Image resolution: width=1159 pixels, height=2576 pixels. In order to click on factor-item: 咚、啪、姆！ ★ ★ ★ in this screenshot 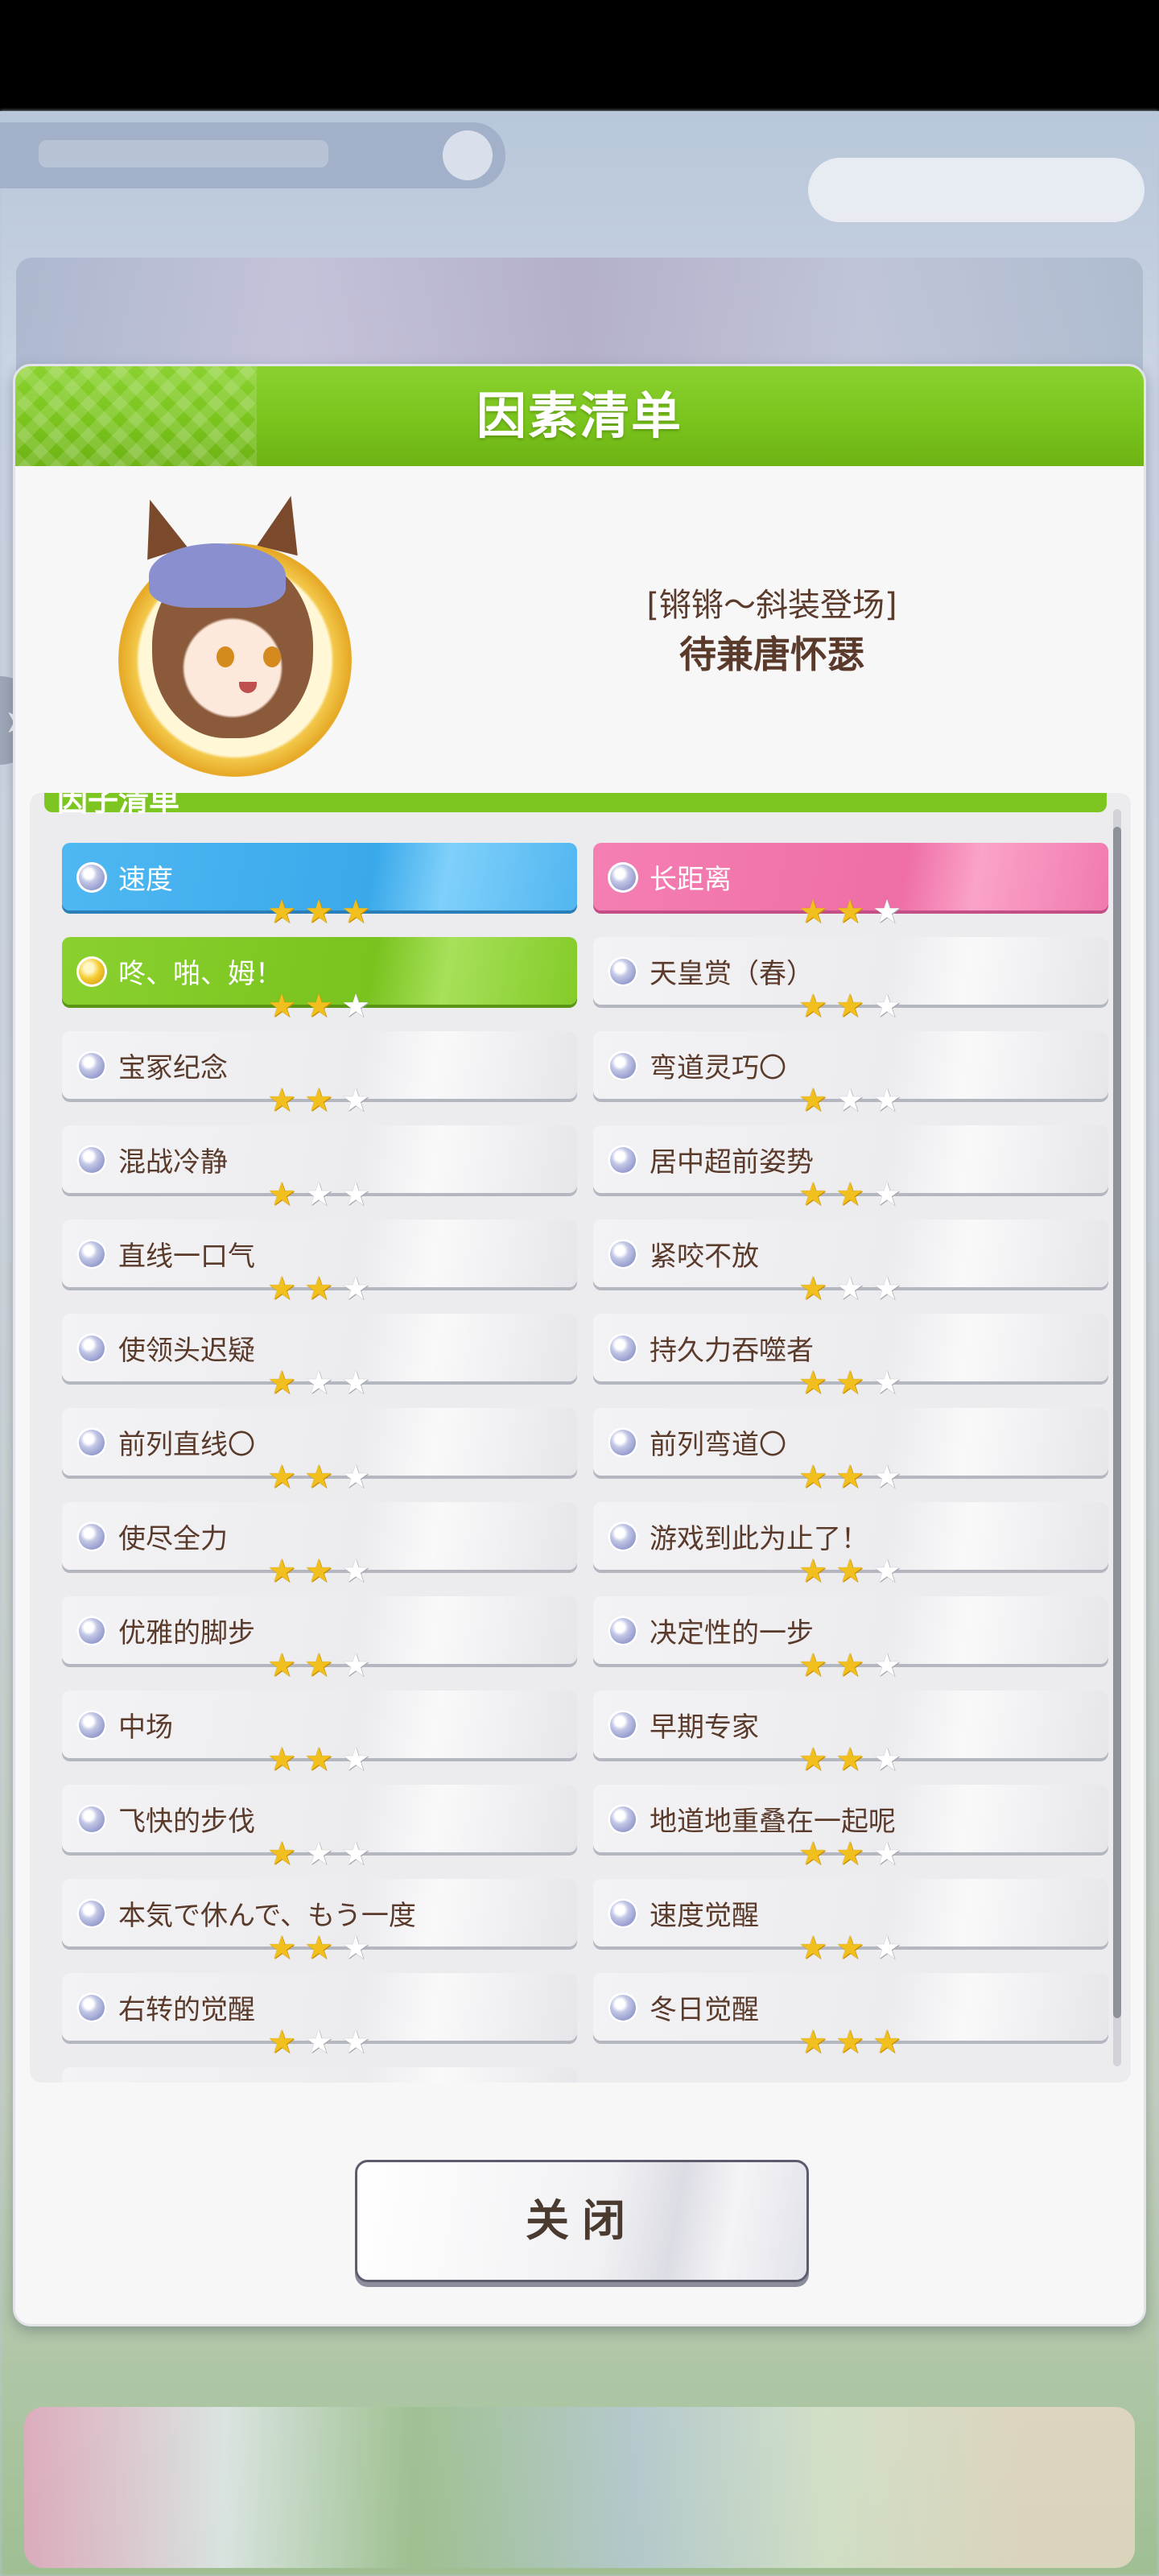, I will do `click(319, 979)`.